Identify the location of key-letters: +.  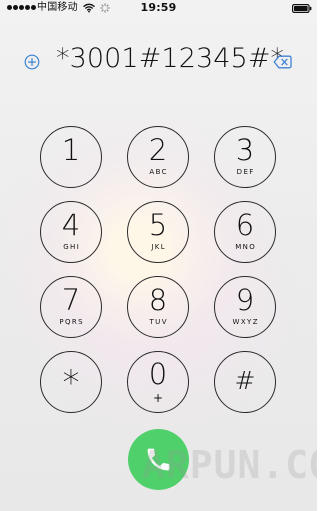
(158, 398).